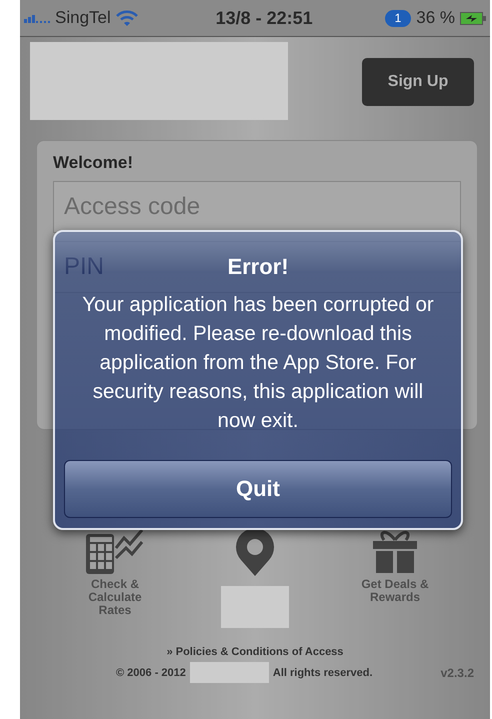 The image size is (492, 719). What do you see at coordinates (255, 607) in the screenshot?
I see `redacted-block` at bounding box center [255, 607].